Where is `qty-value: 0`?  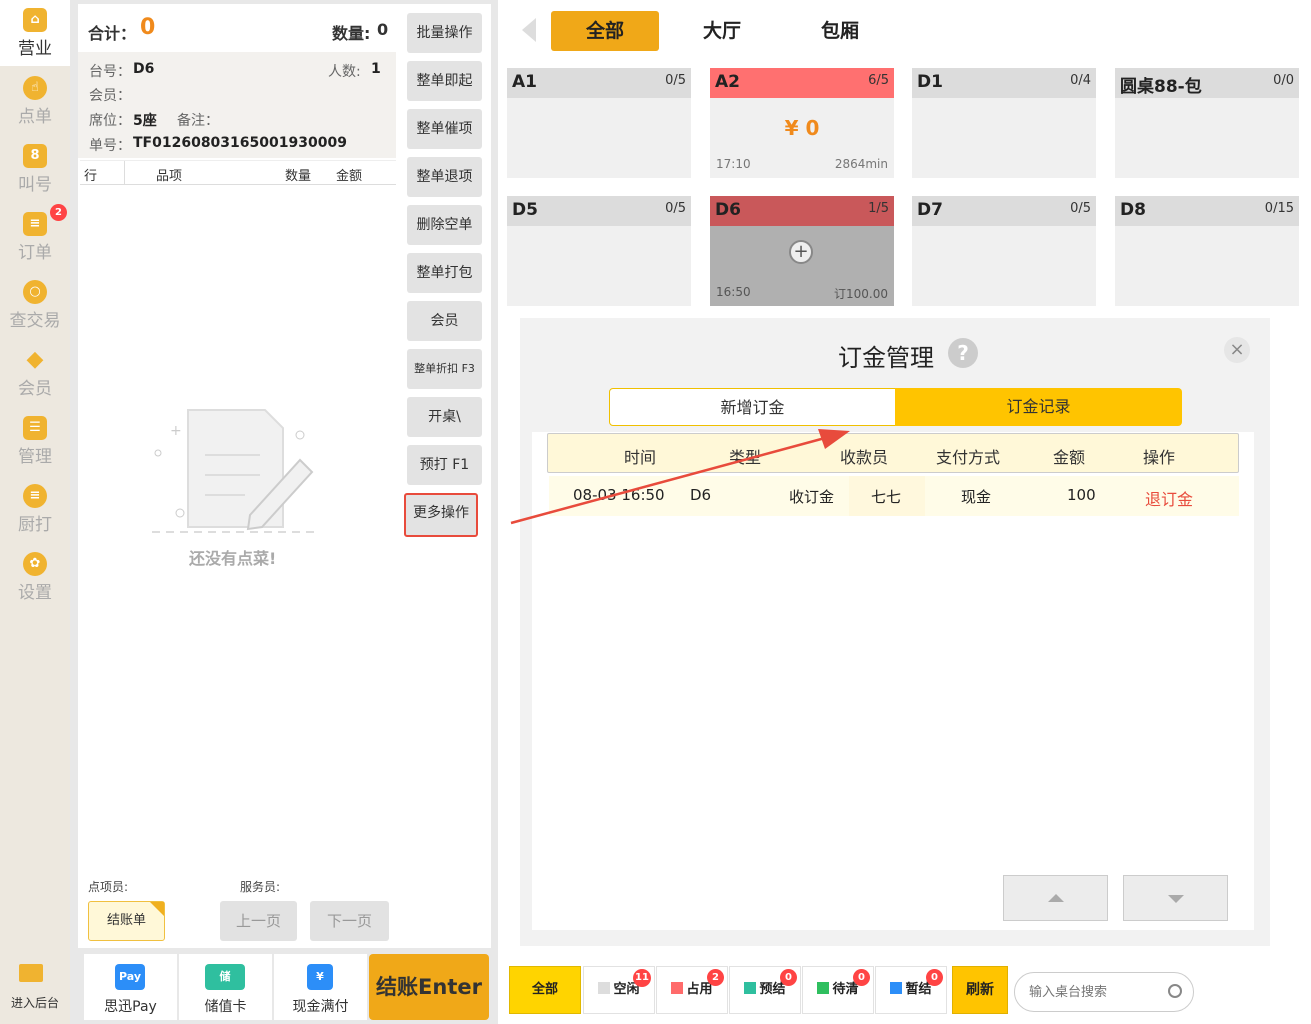 qty-value: 0 is located at coordinates (383, 29).